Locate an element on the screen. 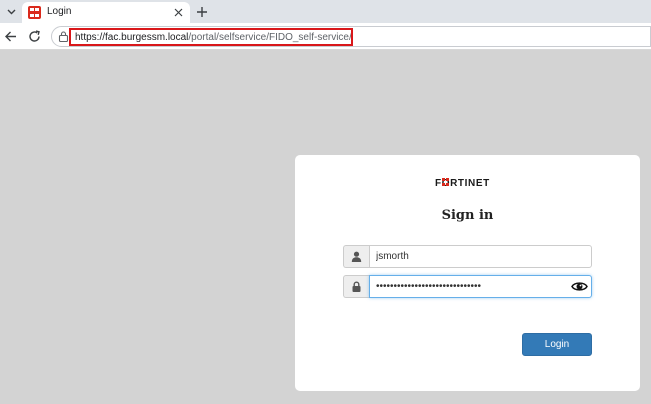  tab-title: Login is located at coordinates (59, 11).